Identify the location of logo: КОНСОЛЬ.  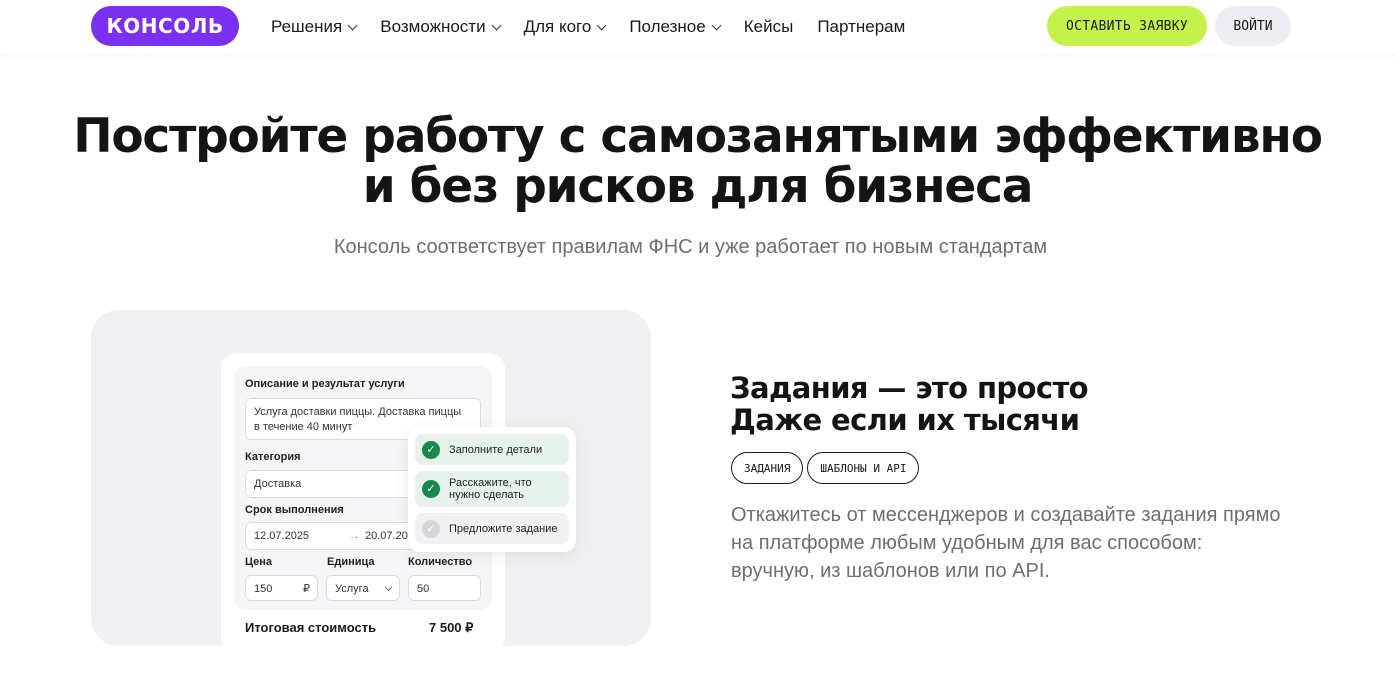
(165, 26).